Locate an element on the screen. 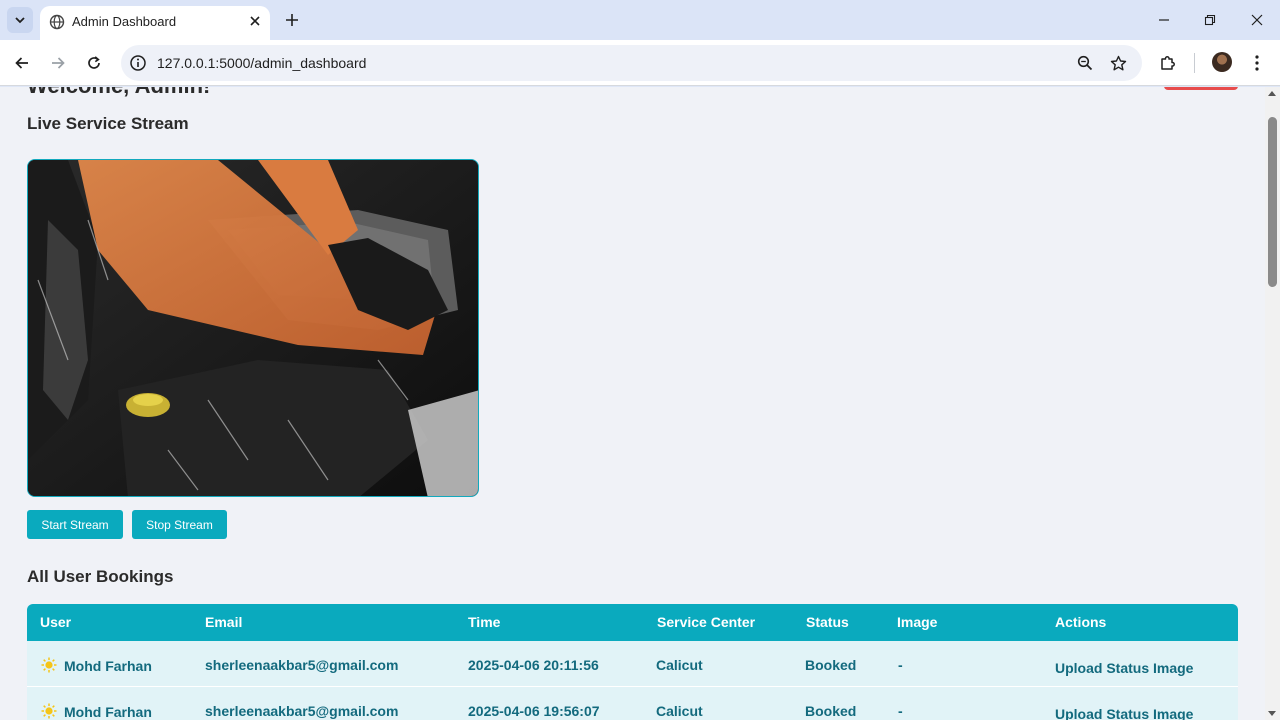 The height and width of the screenshot is (720, 1280). column-header-email: Email is located at coordinates (224, 622).